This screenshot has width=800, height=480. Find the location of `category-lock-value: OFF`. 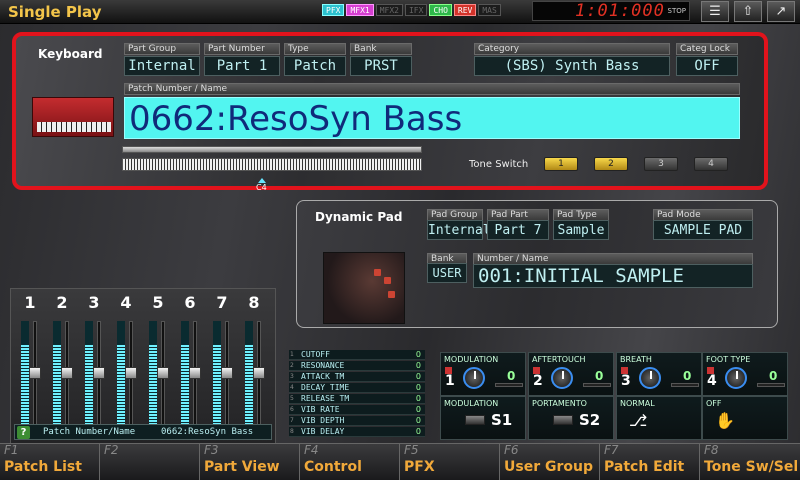

category-lock-value: OFF is located at coordinates (707, 66).